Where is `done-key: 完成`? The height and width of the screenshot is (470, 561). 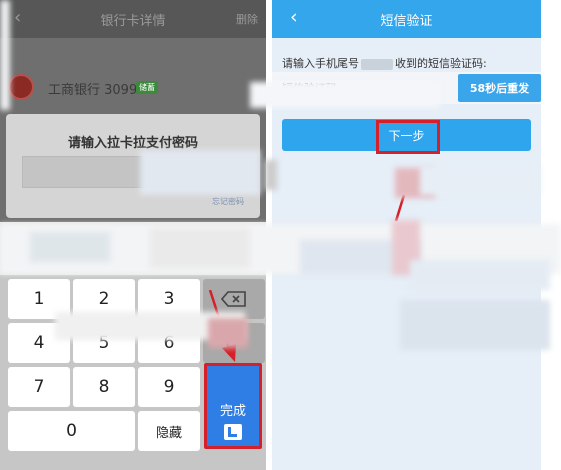 done-key: 完成 is located at coordinates (233, 406).